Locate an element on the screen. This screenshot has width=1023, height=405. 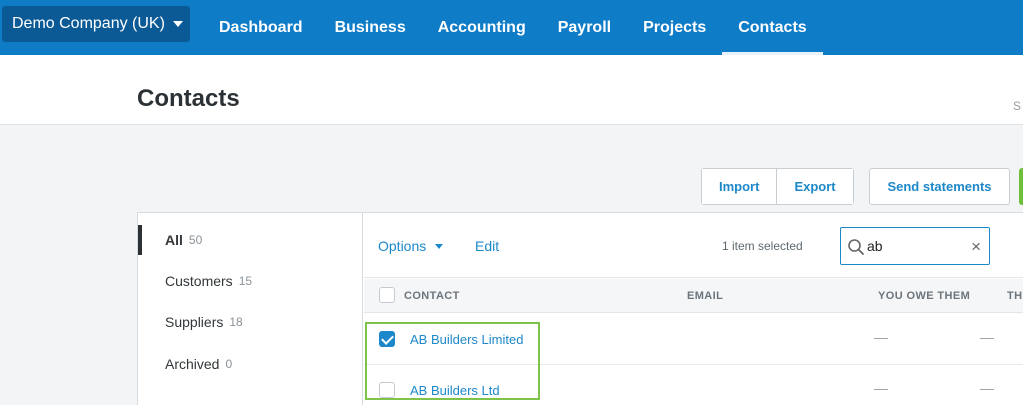
sidebar-item-count: 50 is located at coordinates (195, 240).